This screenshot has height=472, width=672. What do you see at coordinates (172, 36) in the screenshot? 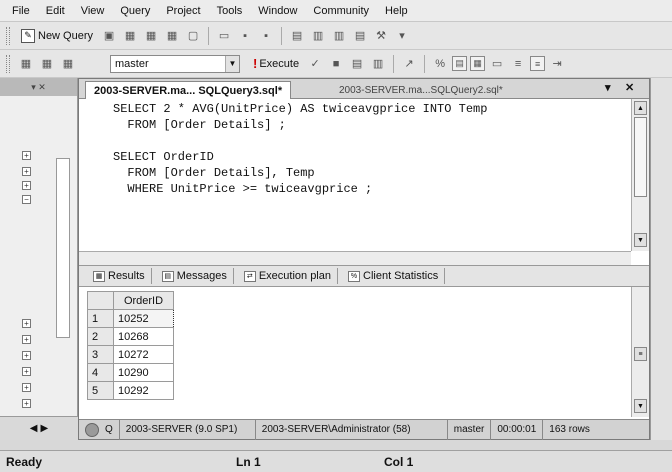
I see `dmx-query-icon: ▦` at bounding box center [172, 36].